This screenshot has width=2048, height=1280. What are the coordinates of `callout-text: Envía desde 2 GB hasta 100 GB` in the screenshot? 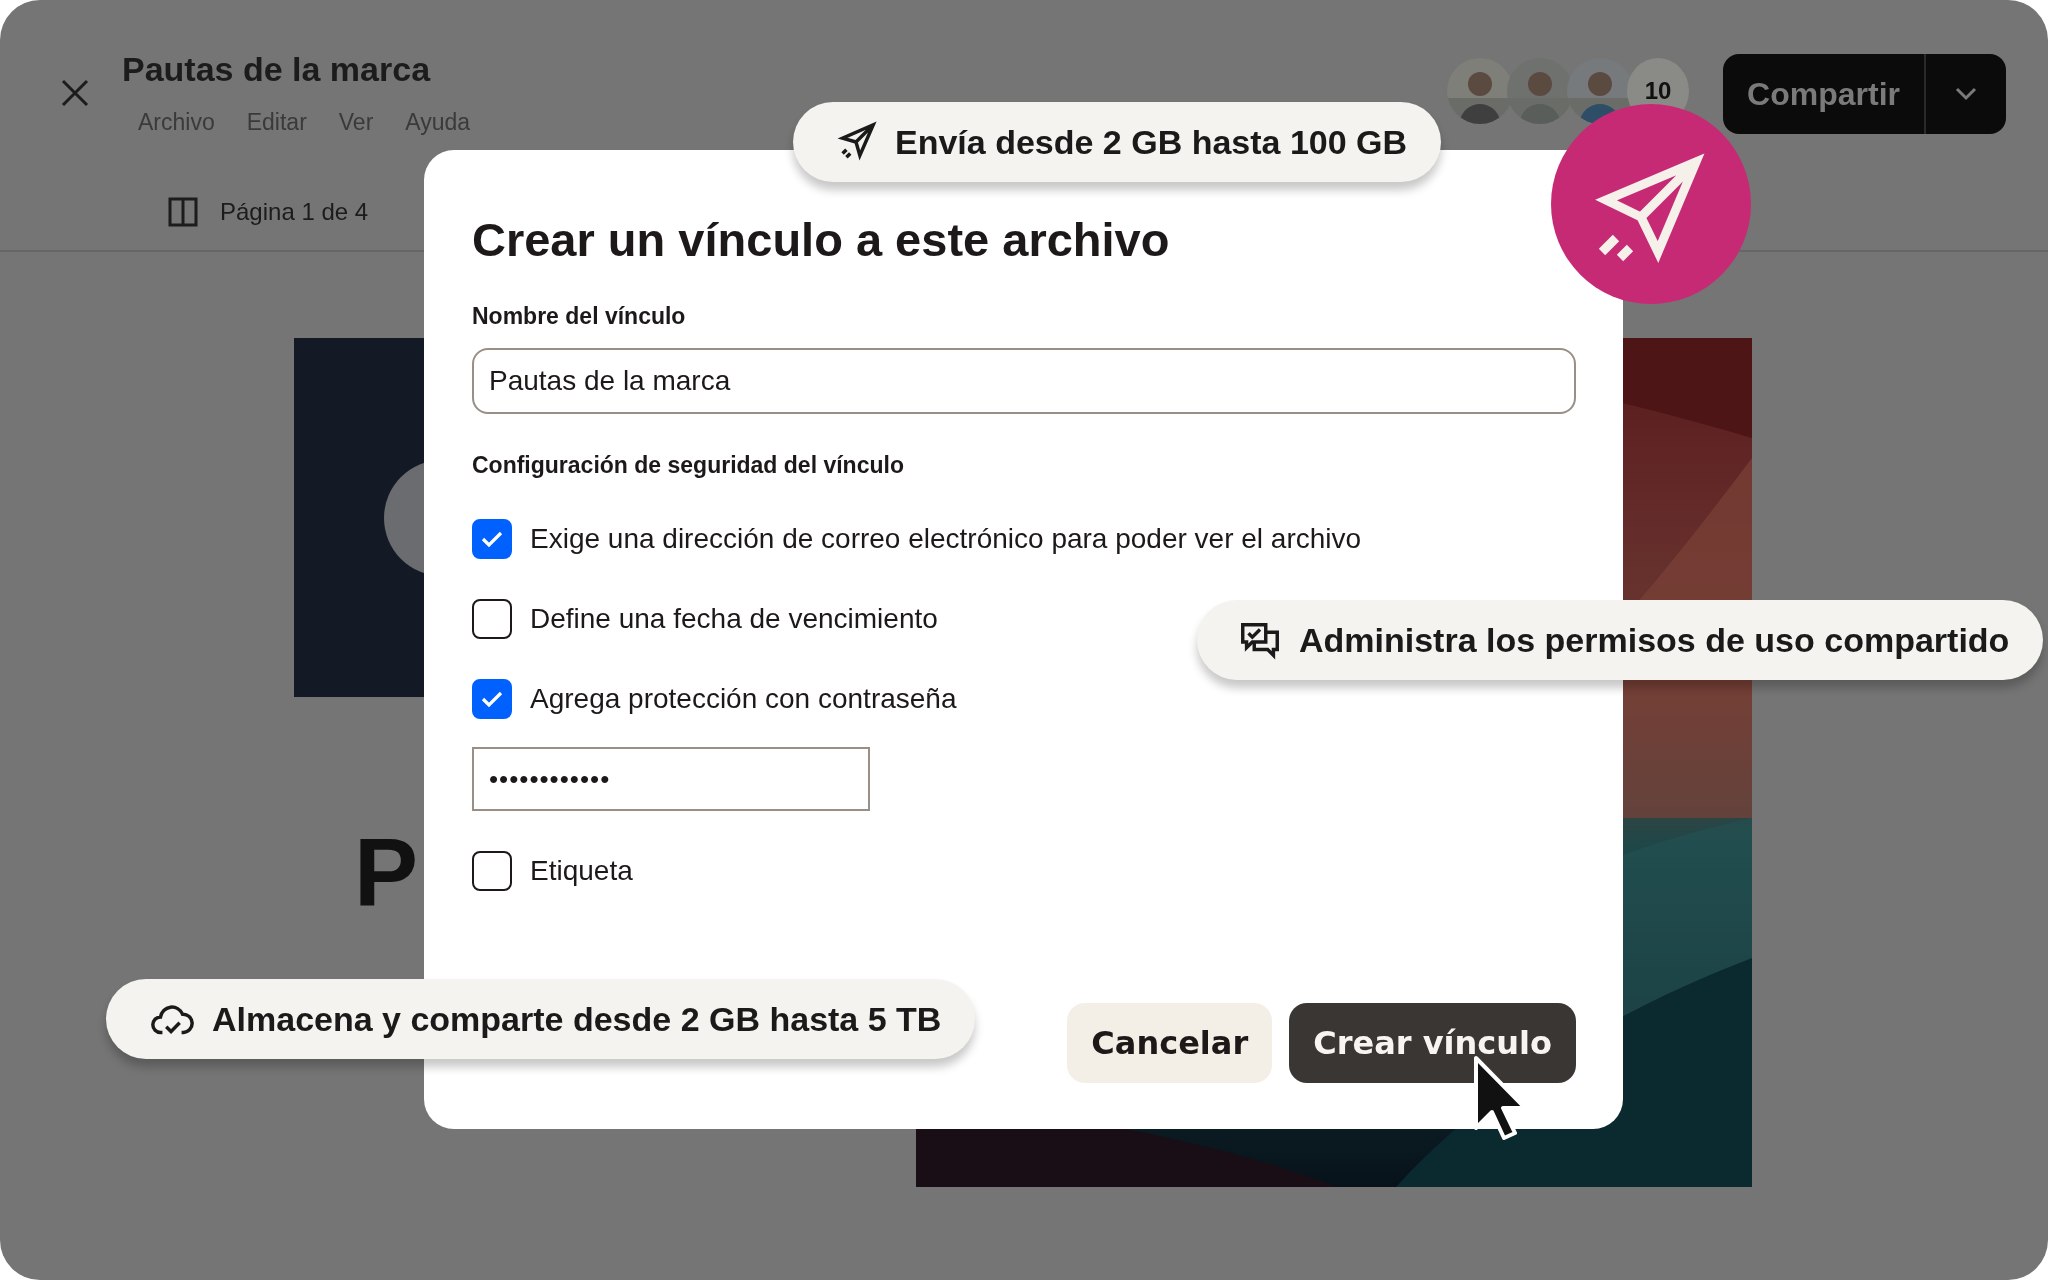 It's located at (1151, 142).